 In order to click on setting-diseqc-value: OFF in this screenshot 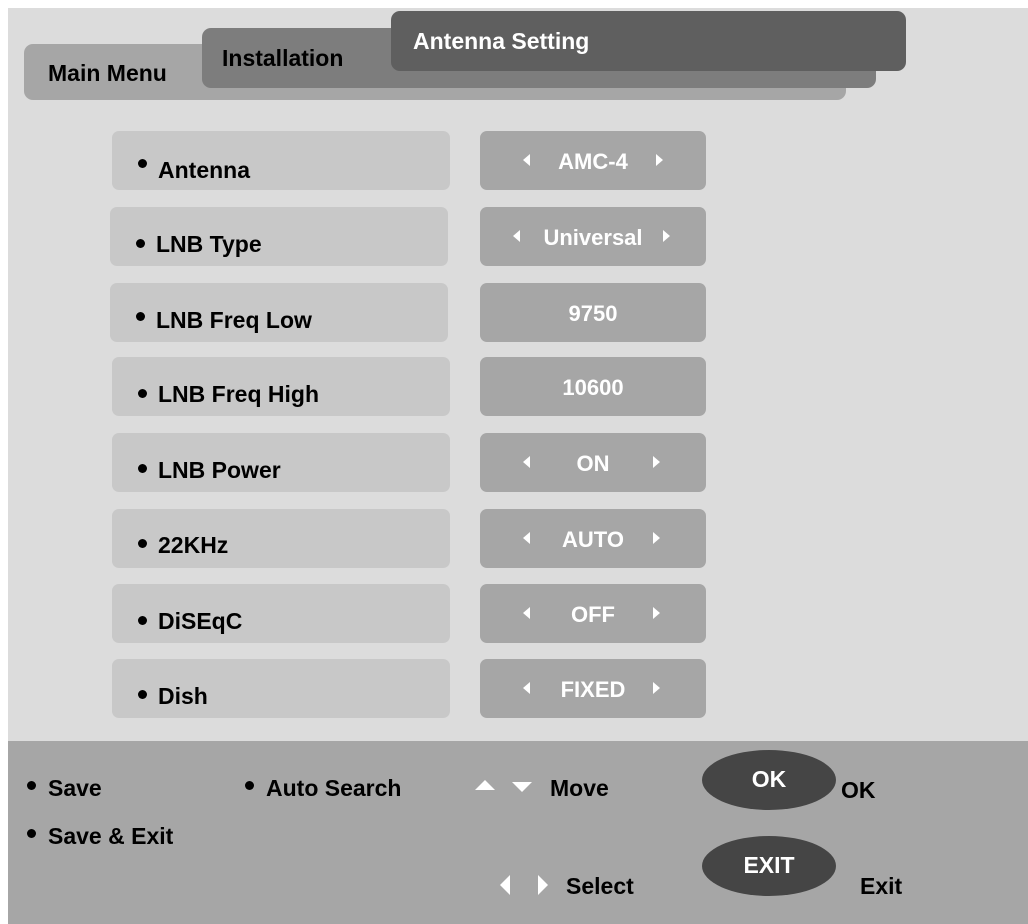, I will do `click(593, 613)`.